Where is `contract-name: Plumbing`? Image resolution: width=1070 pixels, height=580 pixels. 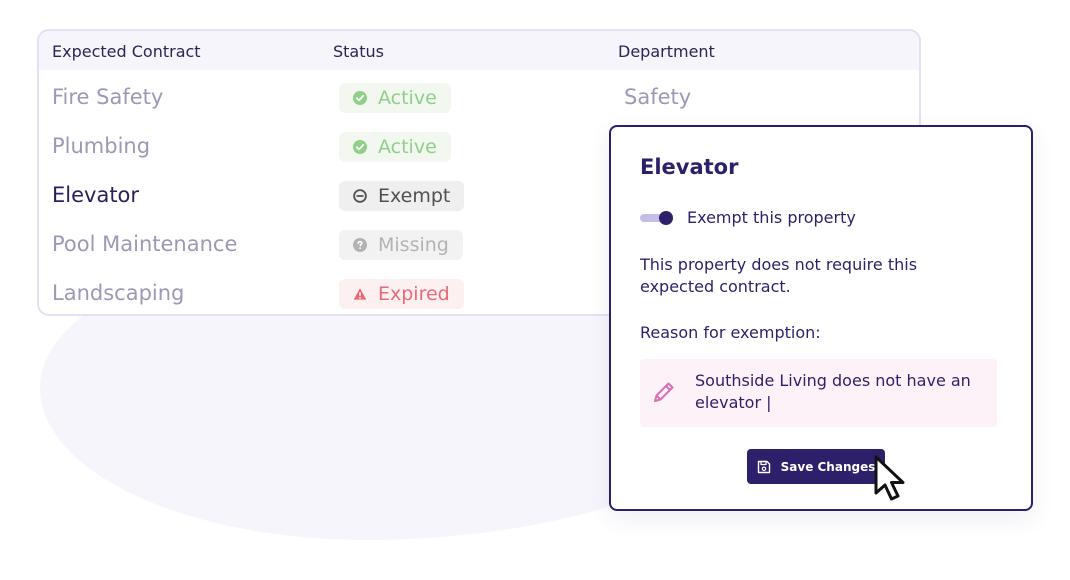 contract-name: Plumbing is located at coordinates (101, 146).